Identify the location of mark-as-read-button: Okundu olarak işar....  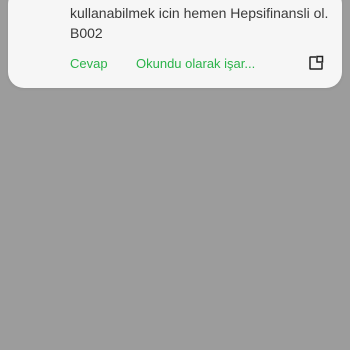
(195, 63).